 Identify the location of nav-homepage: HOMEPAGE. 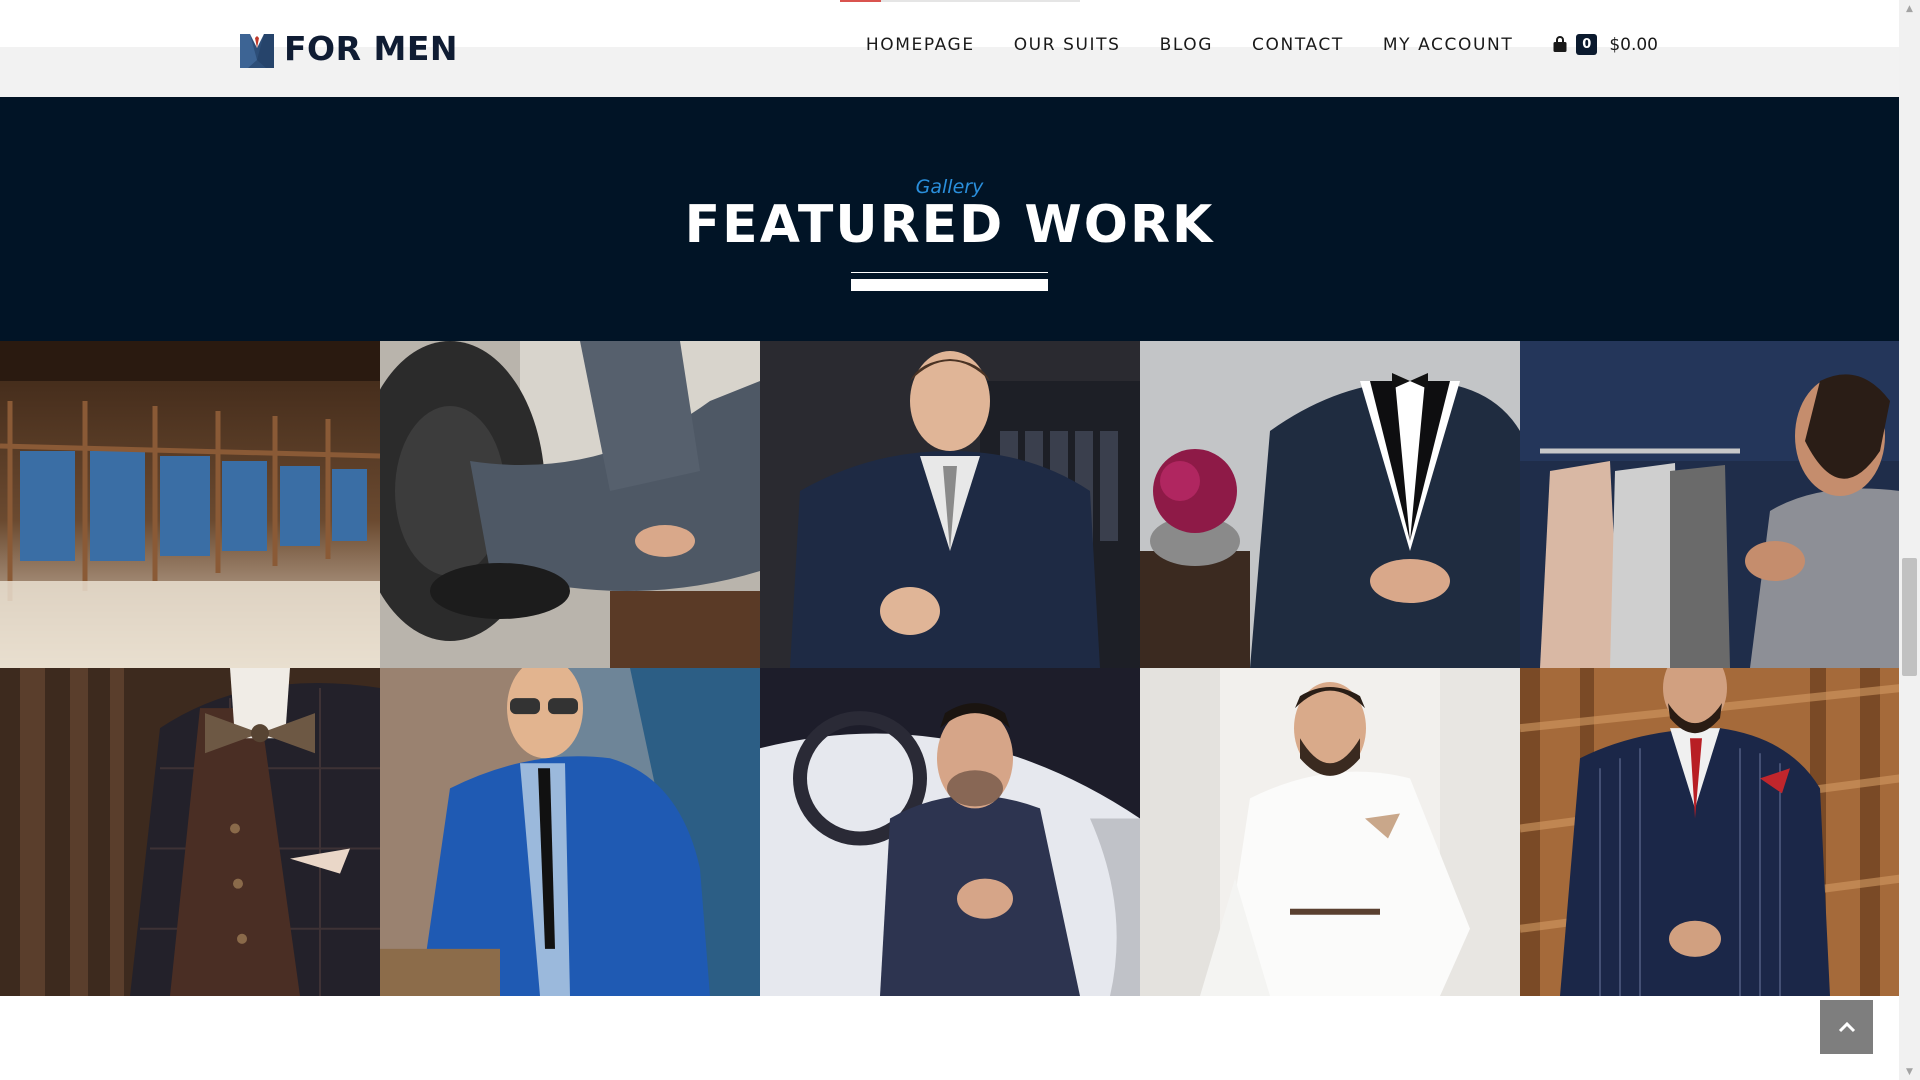
(920, 45).